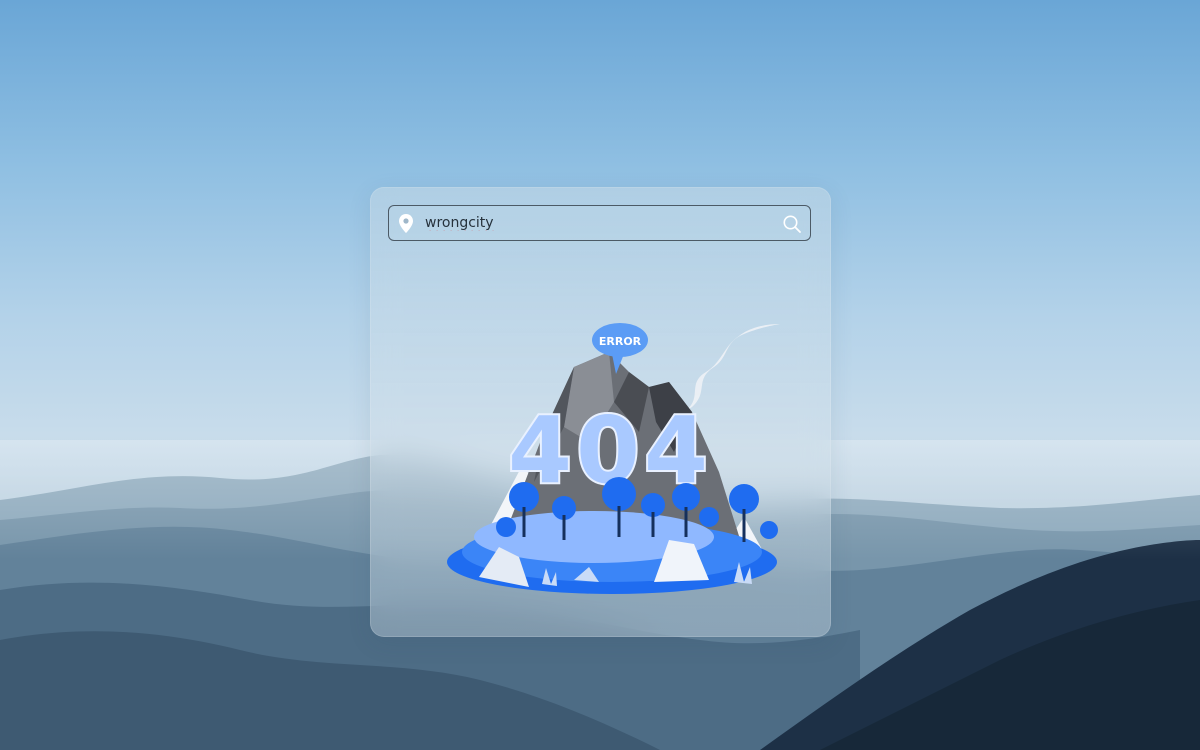  What do you see at coordinates (595, 223) in the screenshot?
I see `city-search-input` at bounding box center [595, 223].